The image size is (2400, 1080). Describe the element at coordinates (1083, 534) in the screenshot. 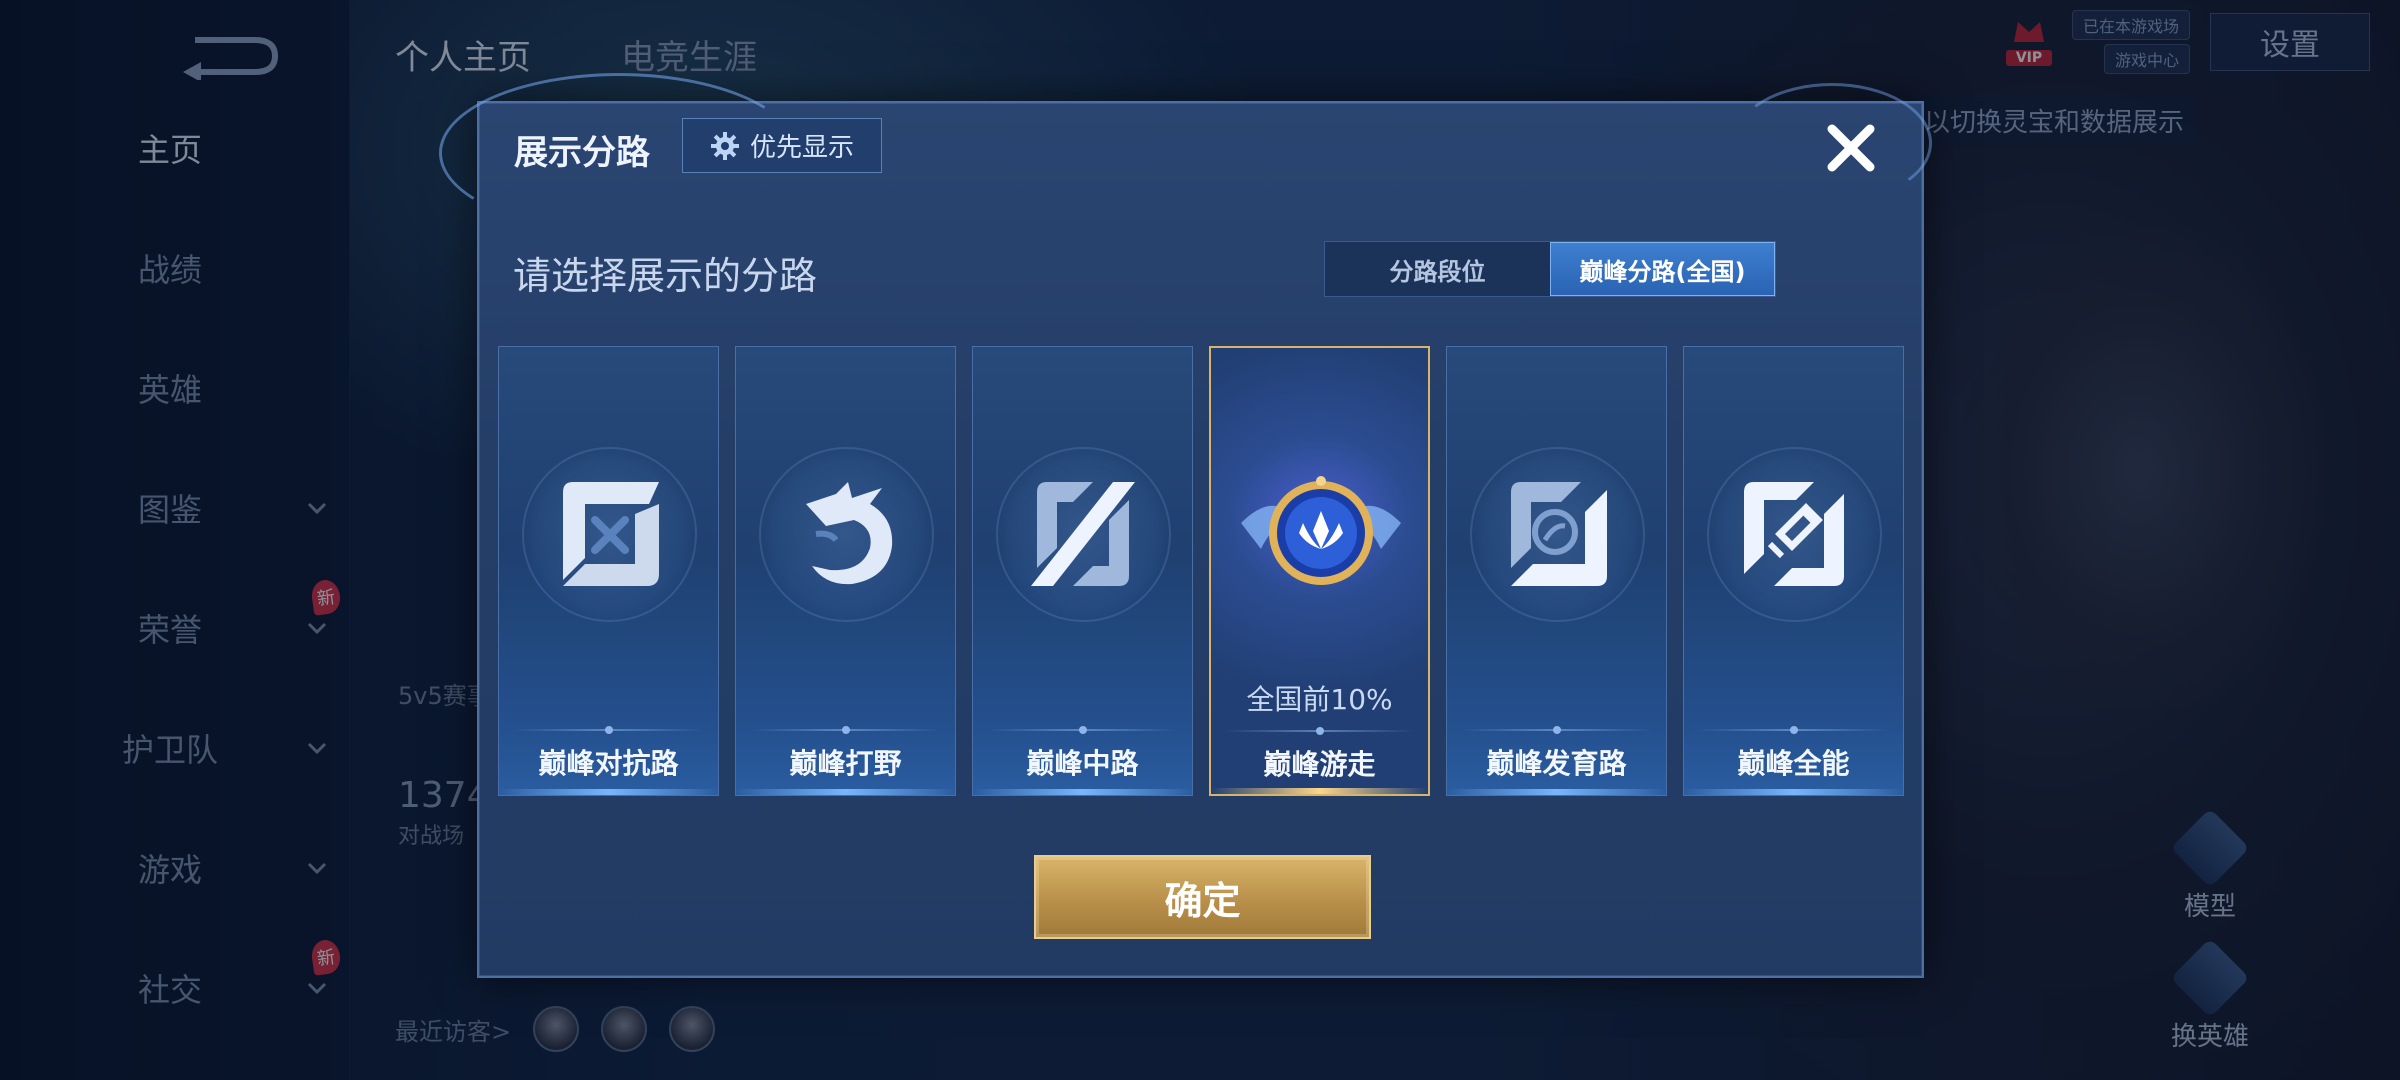

I see `slash-icon` at that location.